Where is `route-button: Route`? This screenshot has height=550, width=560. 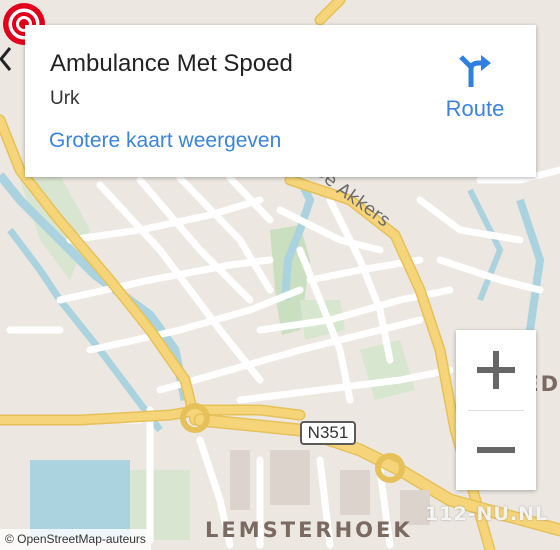 route-button: Route is located at coordinates (475, 89).